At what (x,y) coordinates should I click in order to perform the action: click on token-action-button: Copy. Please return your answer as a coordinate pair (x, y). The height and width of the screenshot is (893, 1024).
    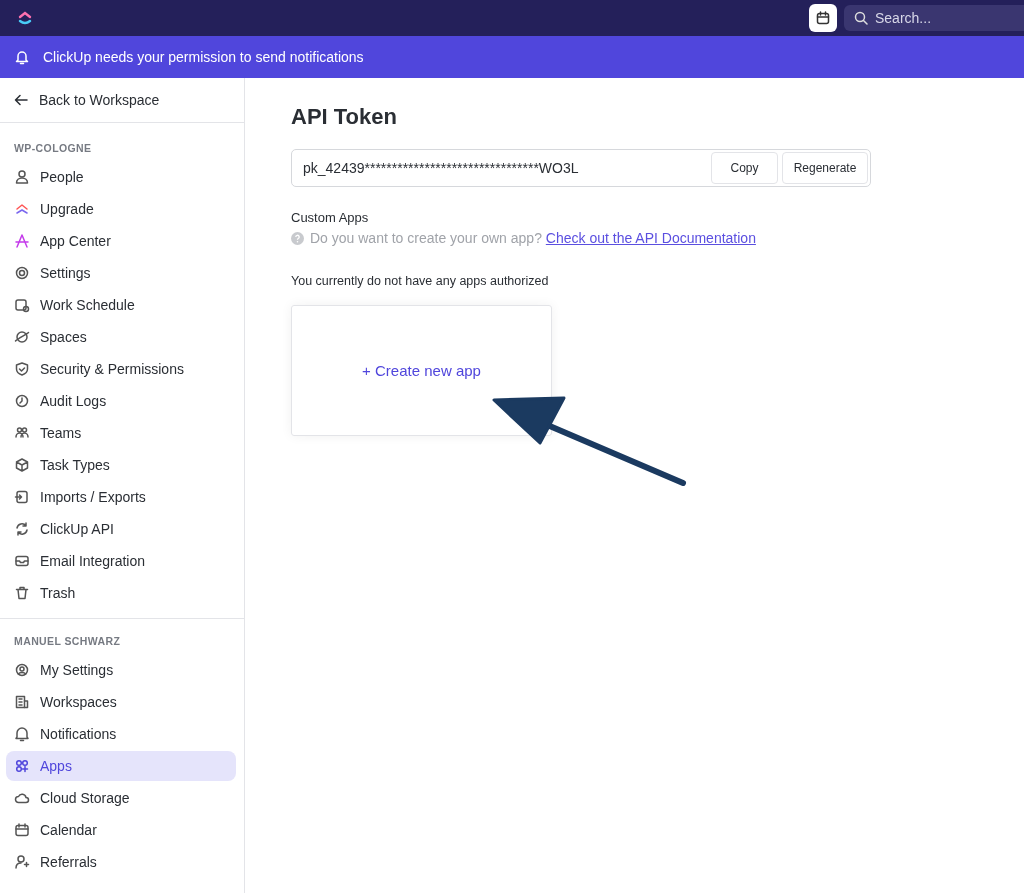
    Looking at the image, I should click on (744, 168).